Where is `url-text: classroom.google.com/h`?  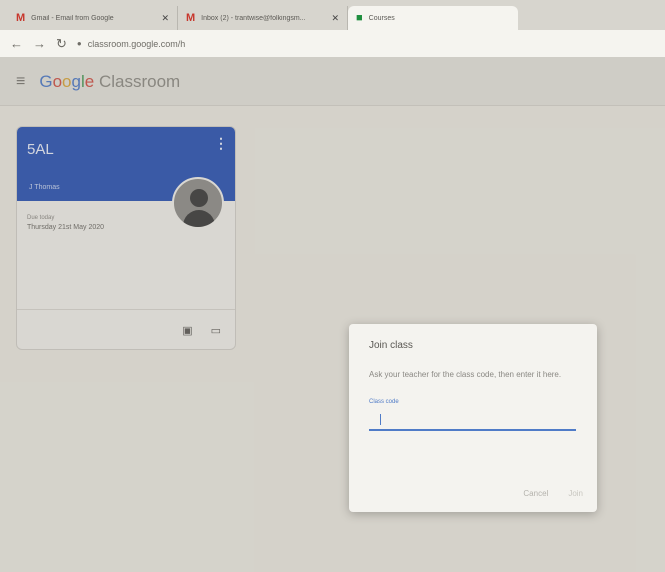
url-text: classroom.google.com/h is located at coordinates (136, 43).